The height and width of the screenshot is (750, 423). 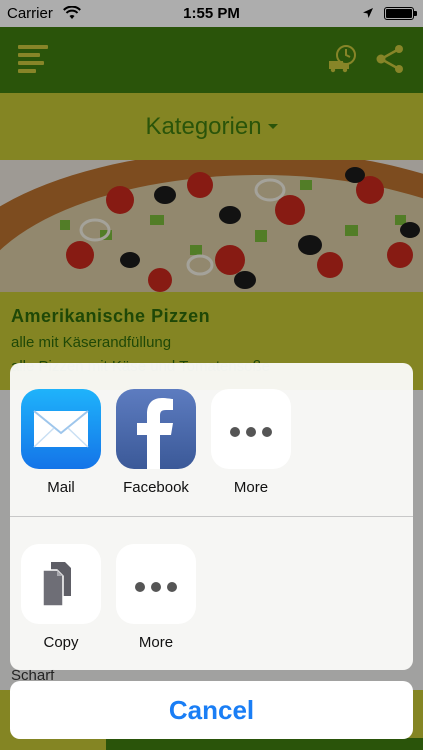 What do you see at coordinates (61, 642) in the screenshot?
I see `share-action-label: Copy` at bounding box center [61, 642].